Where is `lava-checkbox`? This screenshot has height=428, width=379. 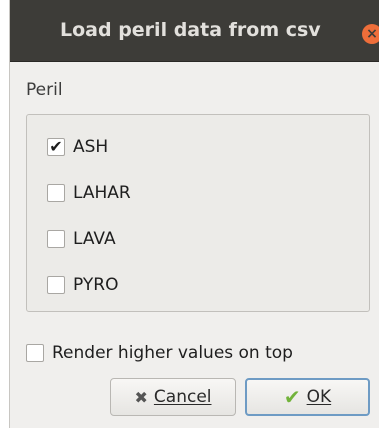
lava-checkbox is located at coordinates (56, 239).